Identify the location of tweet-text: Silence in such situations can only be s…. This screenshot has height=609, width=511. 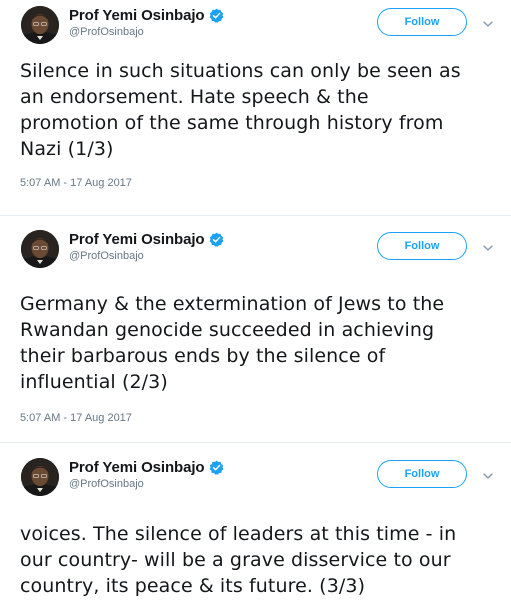
(240, 110).